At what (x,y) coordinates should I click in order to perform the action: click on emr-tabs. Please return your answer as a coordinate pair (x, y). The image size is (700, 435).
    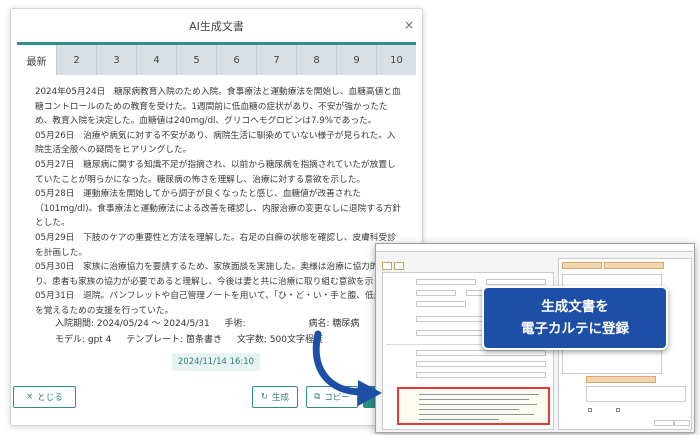
    Looking at the image, I should click on (393, 266).